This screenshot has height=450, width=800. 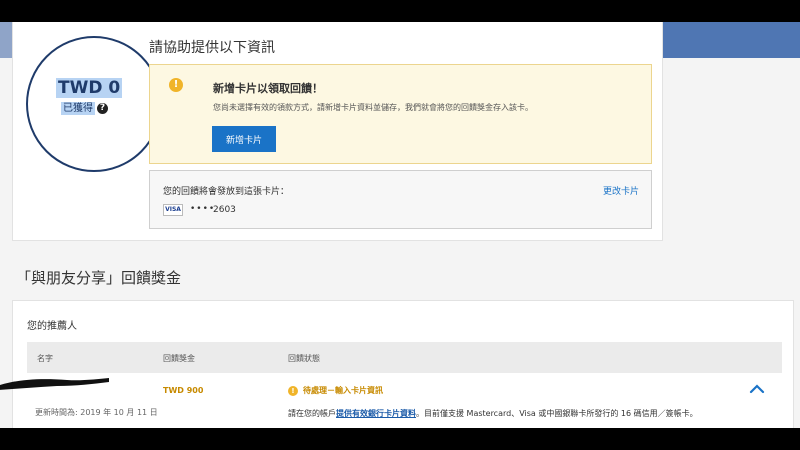 I want to click on payout-card-box: 您的回饋將會發放到這張卡片： 更改卡片 VISA •••• 2603, so click(x=400, y=199).